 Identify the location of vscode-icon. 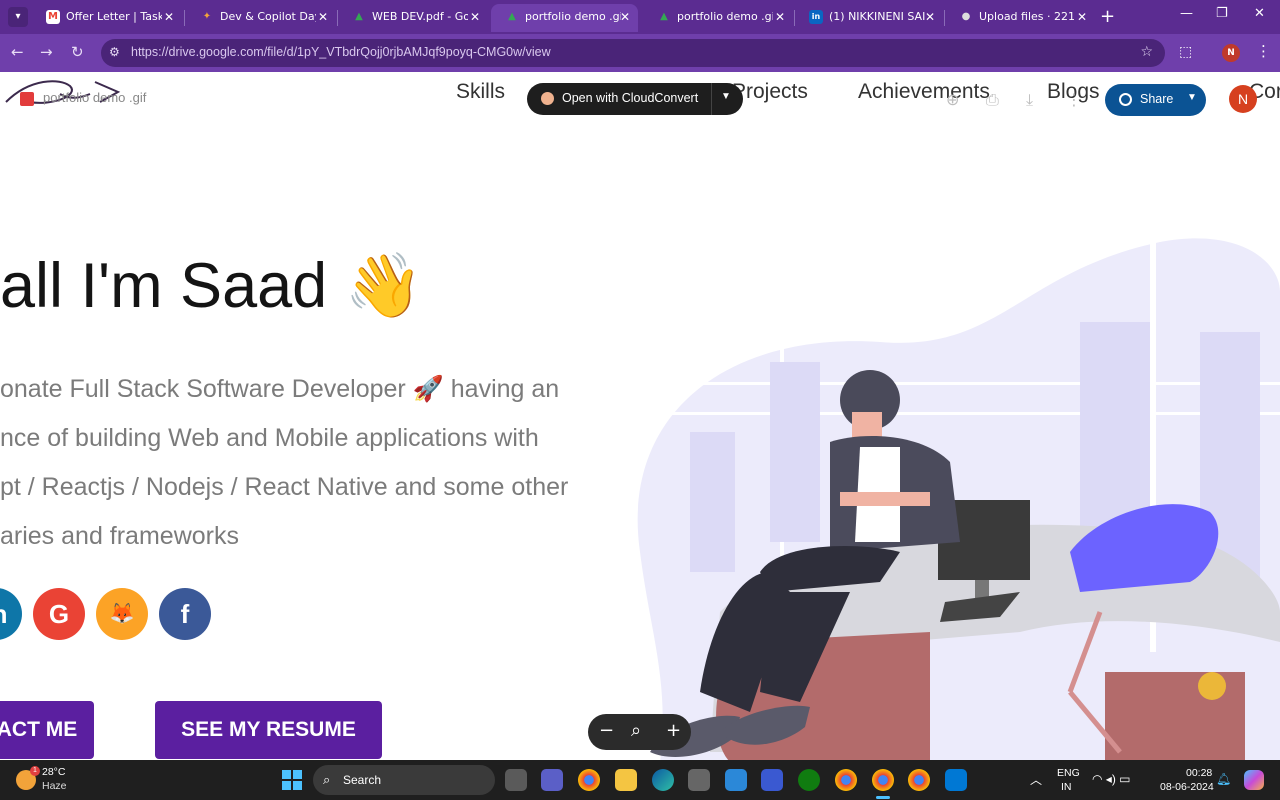
(956, 780).